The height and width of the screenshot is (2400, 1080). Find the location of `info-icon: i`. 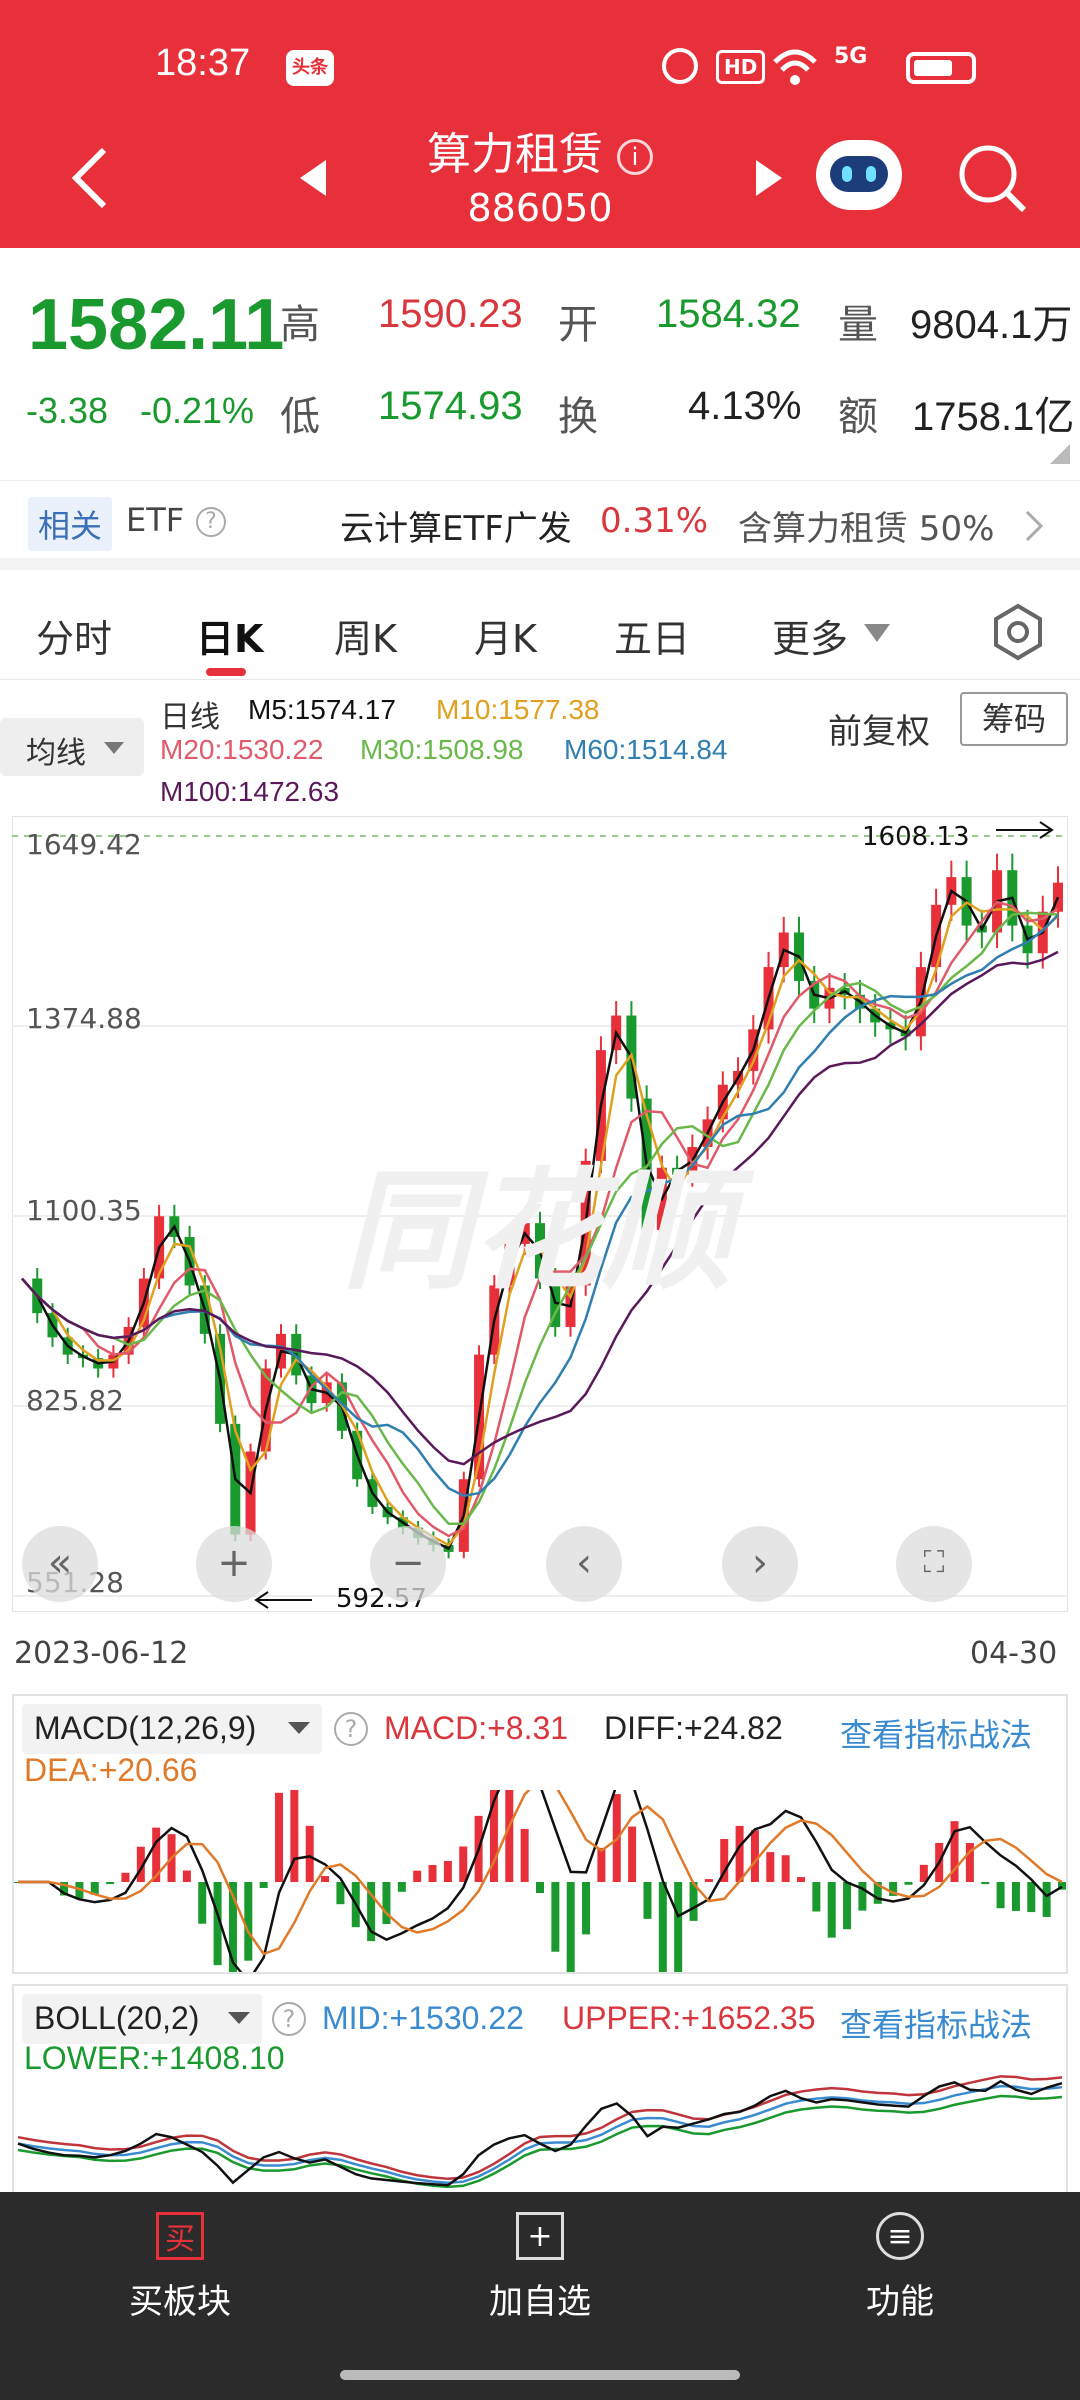

info-icon: i is located at coordinates (635, 157).